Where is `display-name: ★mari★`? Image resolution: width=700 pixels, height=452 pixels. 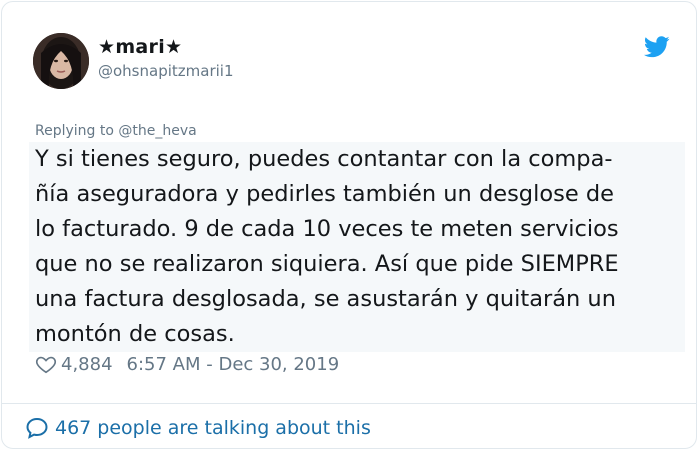
display-name: ★mari★ is located at coordinates (140, 47).